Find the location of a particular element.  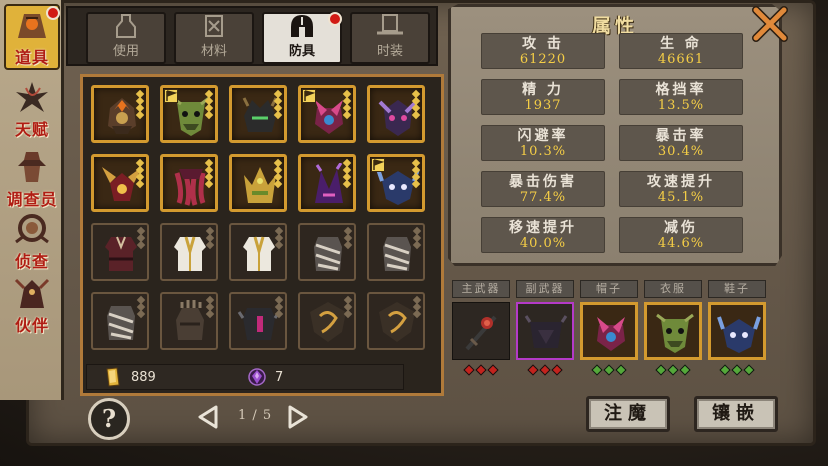

crest-helm-icon is located at coordinates (611, 333).